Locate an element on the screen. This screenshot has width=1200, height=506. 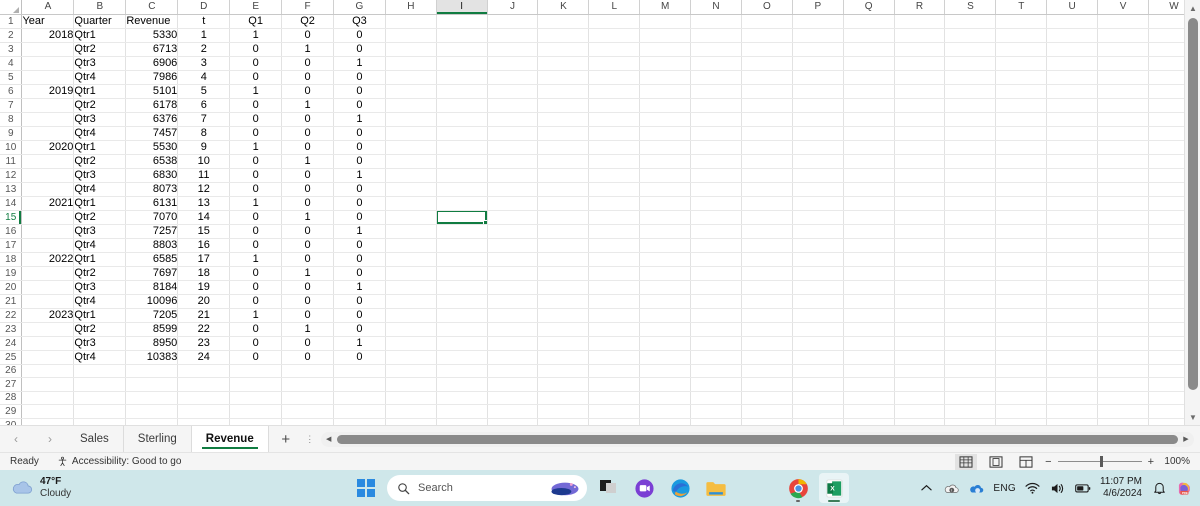
cell-Q8 is located at coordinates (869, 119).